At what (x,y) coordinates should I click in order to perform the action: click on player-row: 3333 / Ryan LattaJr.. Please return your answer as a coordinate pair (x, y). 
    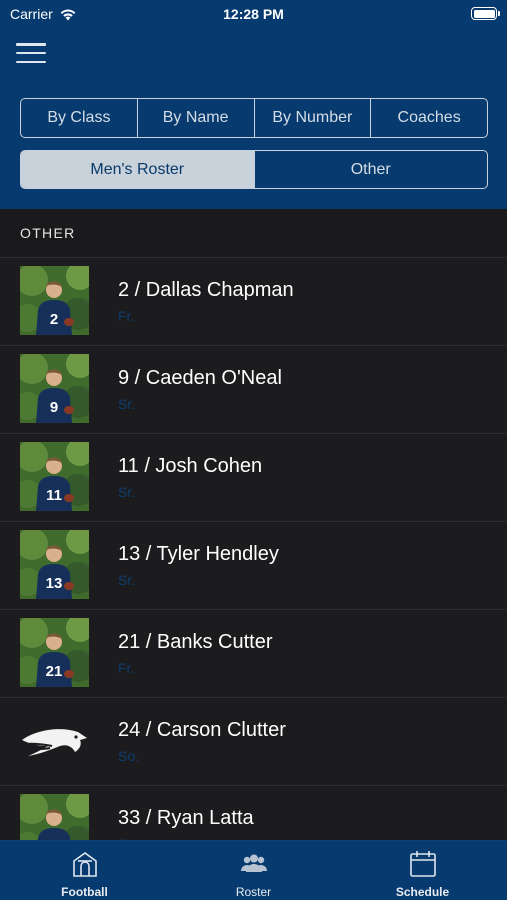
    Looking at the image, I should click on (253, 812).